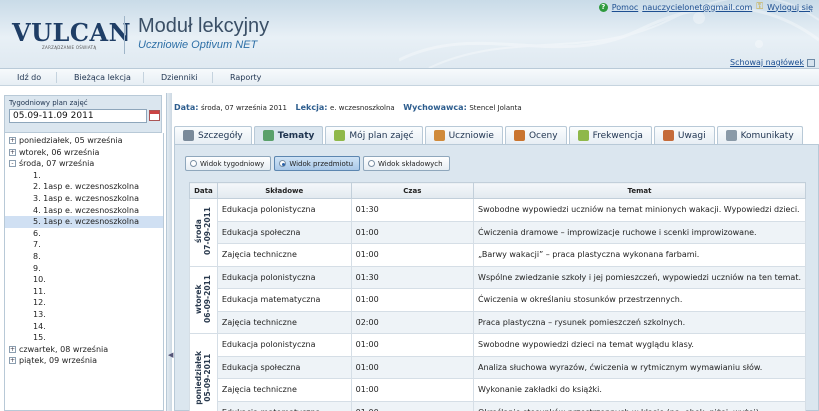 Image resolution: width=819 pixels, height=411 pixels. I want to click on tree-lesson-item: 7., so click(84, 245).